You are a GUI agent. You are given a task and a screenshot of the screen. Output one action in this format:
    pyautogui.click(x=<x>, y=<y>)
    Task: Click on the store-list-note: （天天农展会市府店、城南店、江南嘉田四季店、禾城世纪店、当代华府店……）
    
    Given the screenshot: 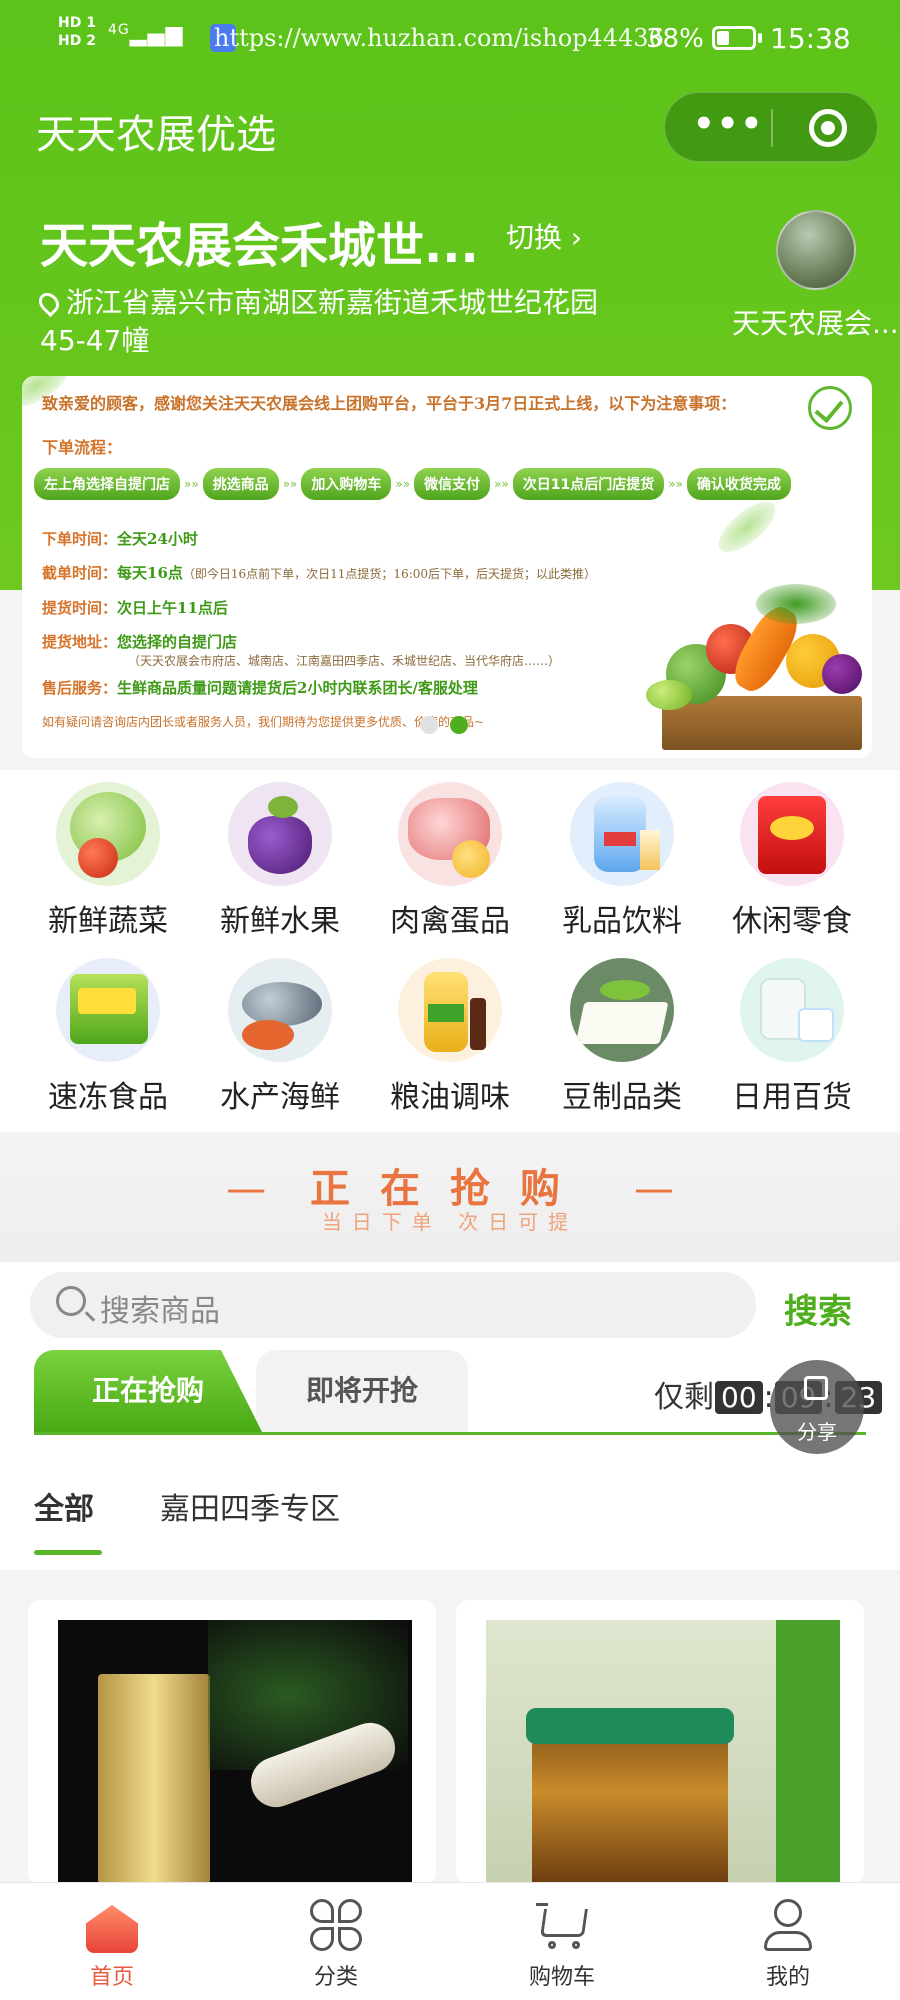 What is the action you would take?
    pyautogui.click(x=344, y=661)
    